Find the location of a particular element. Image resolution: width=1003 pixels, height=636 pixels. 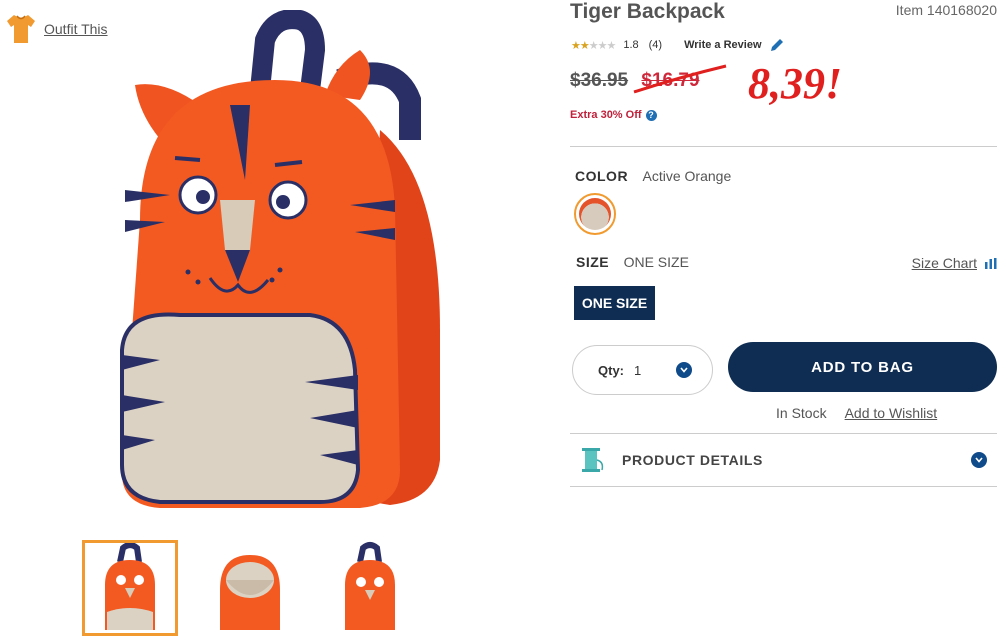

pencil-icon is located at coordinates (777, 45).